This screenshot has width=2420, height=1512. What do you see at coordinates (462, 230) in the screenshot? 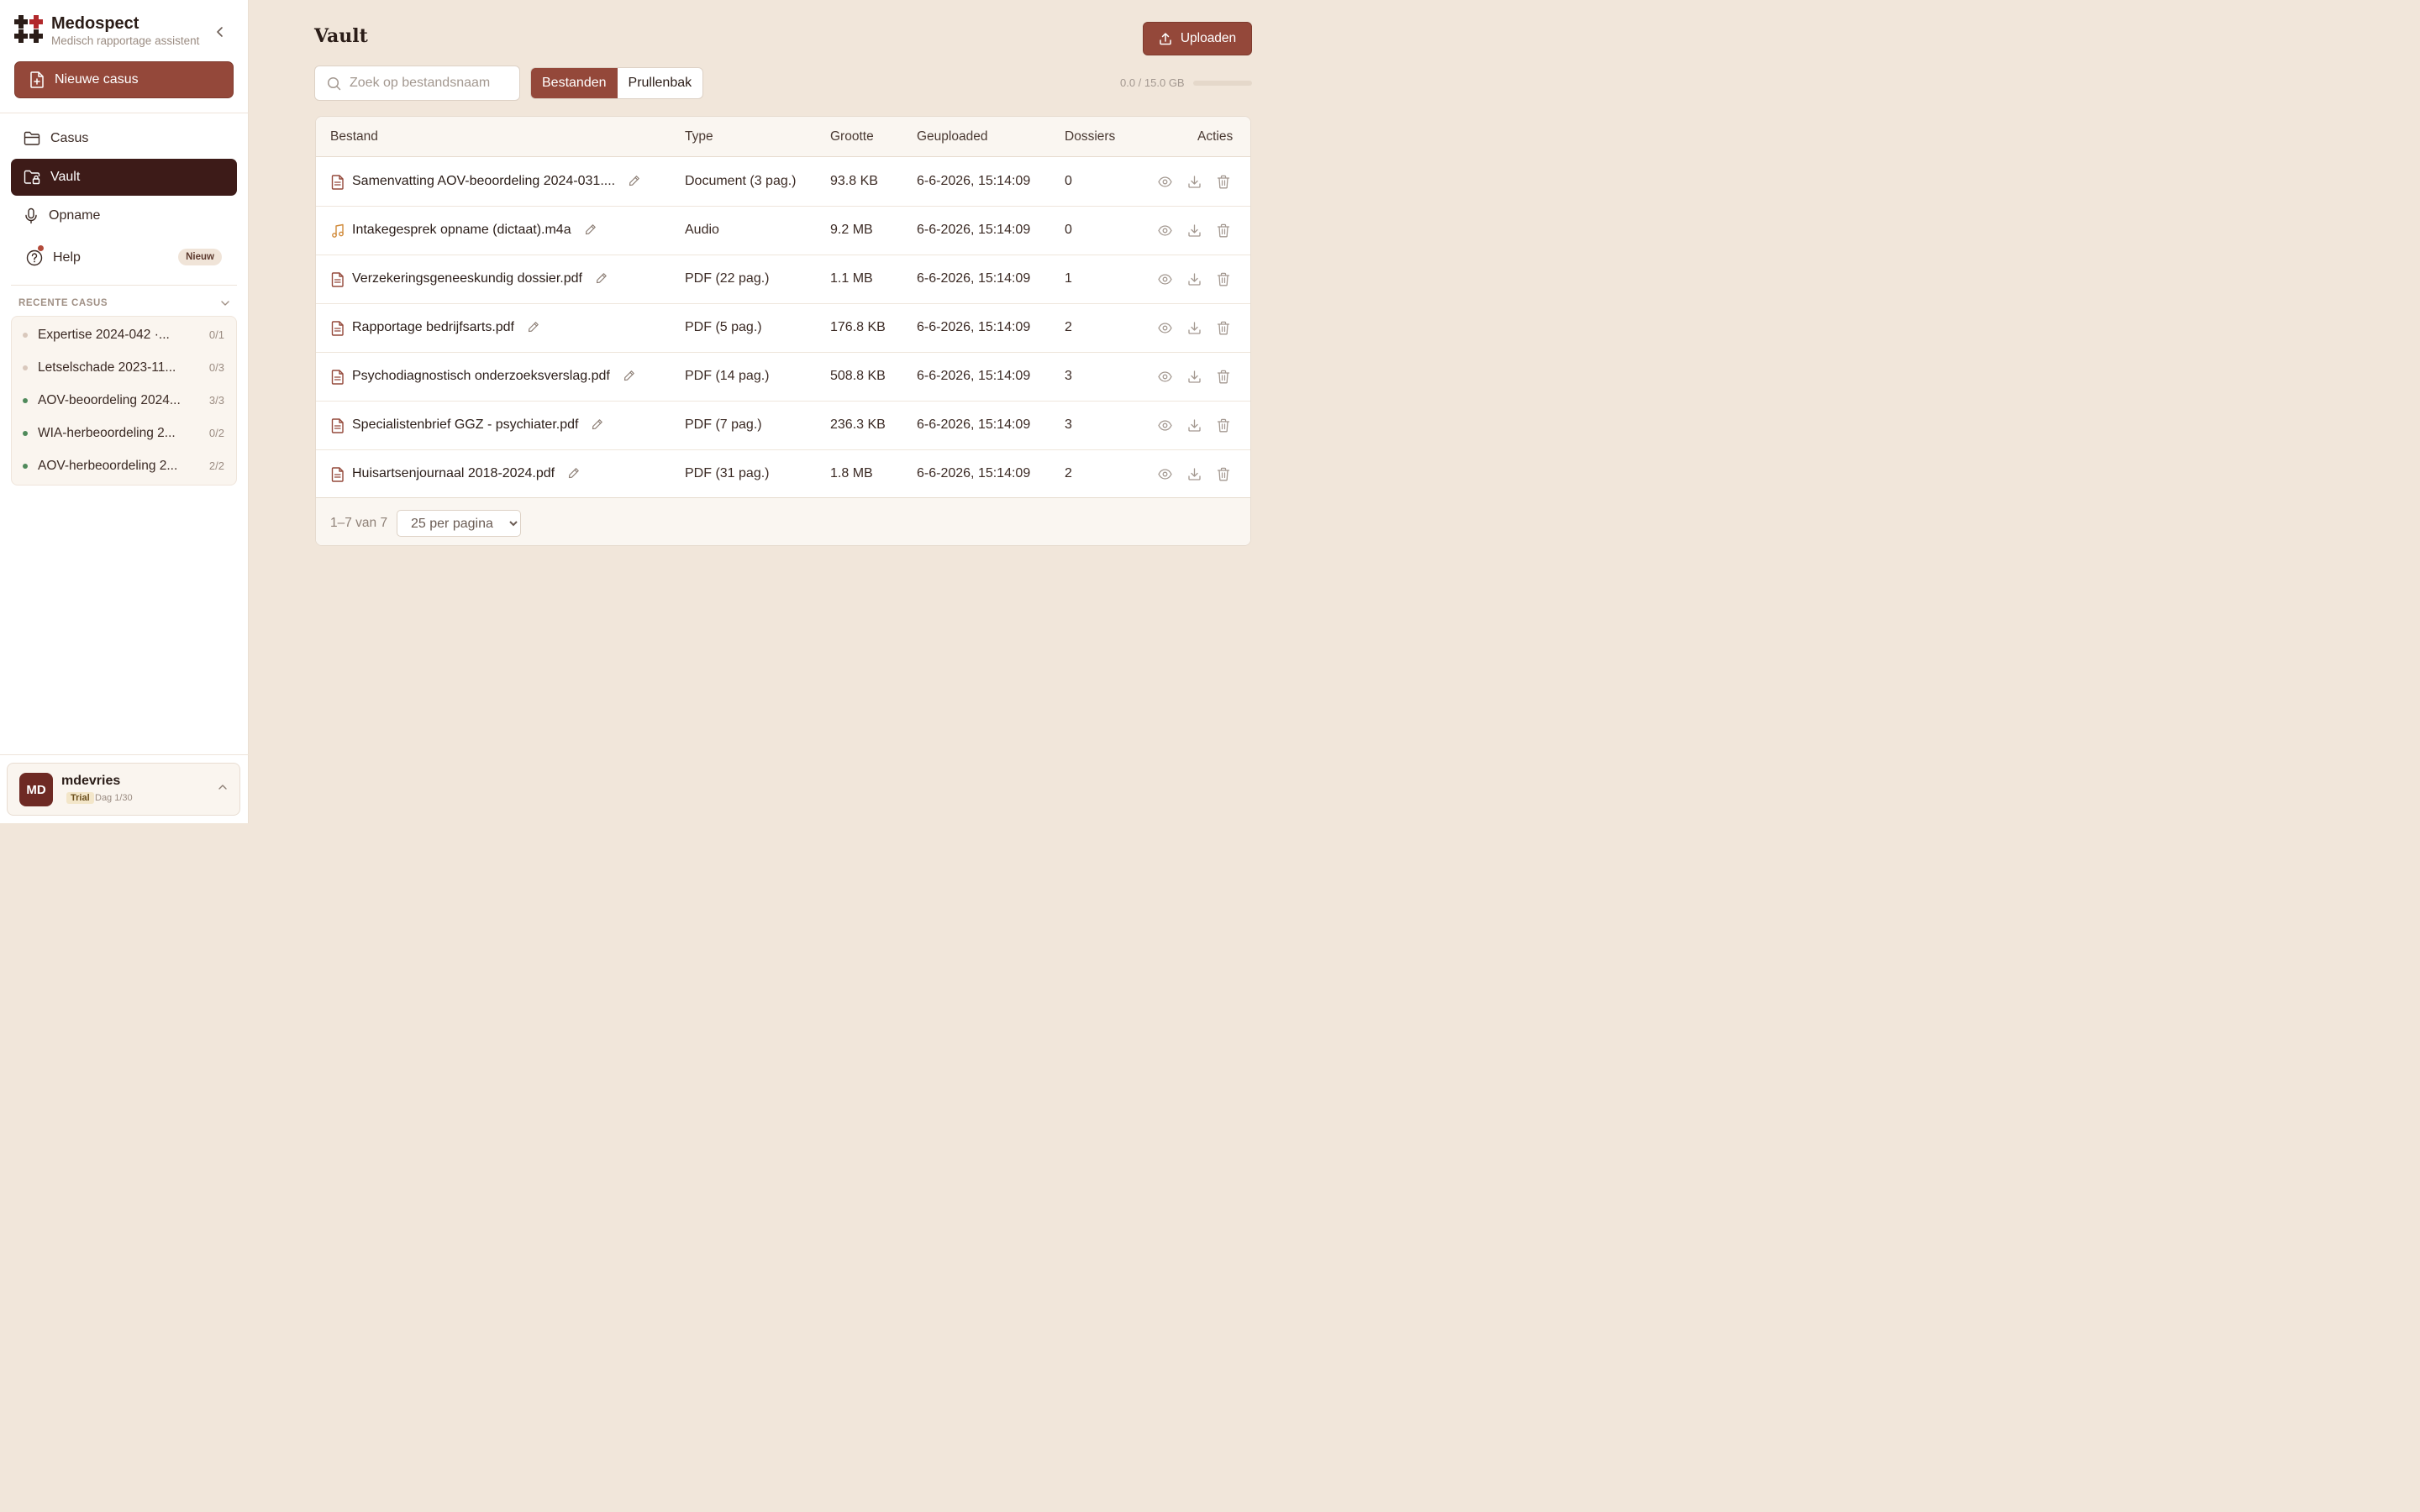
I see `file-name: Intakegesprek opname (dictaat).m4a` at bounding box center [462, 230].